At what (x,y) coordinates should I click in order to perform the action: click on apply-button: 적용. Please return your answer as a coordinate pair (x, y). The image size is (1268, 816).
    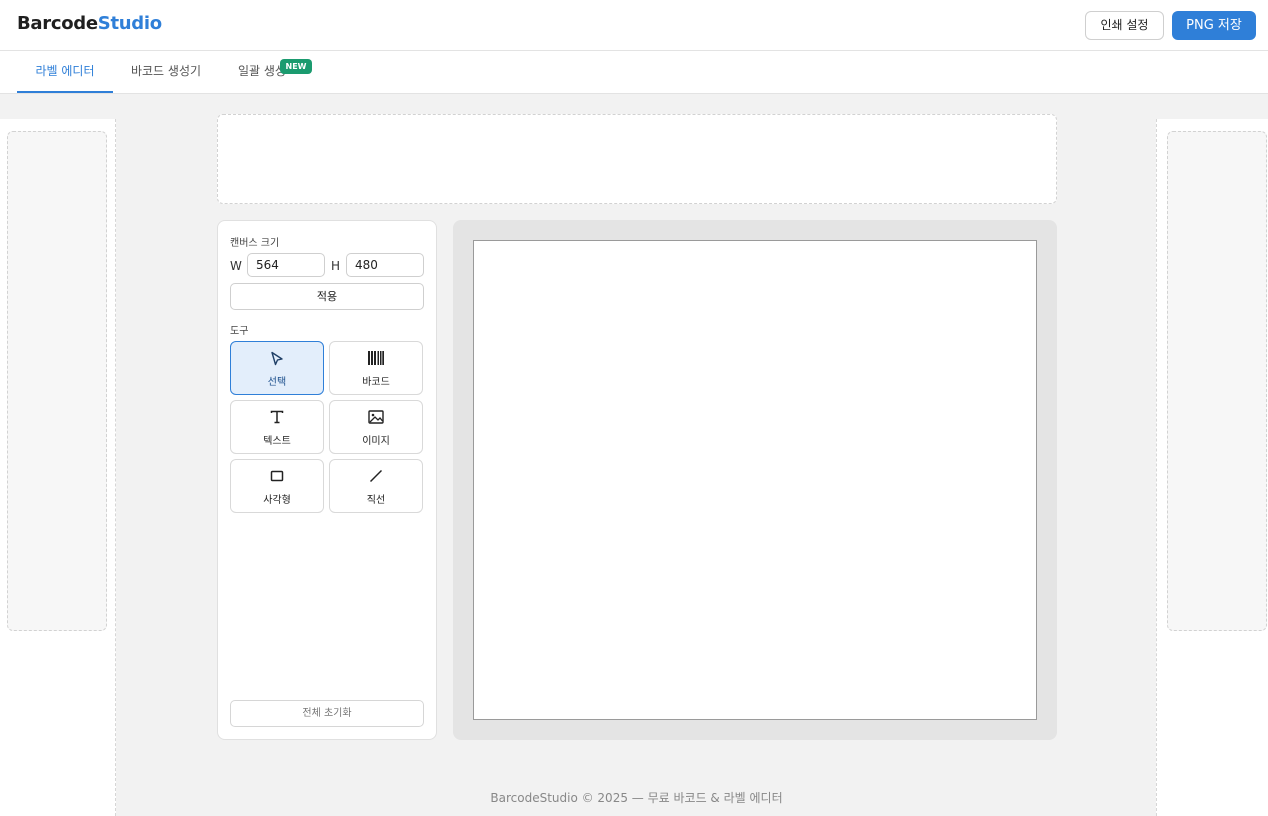
    Looking at the image, I should click on (327, 296).